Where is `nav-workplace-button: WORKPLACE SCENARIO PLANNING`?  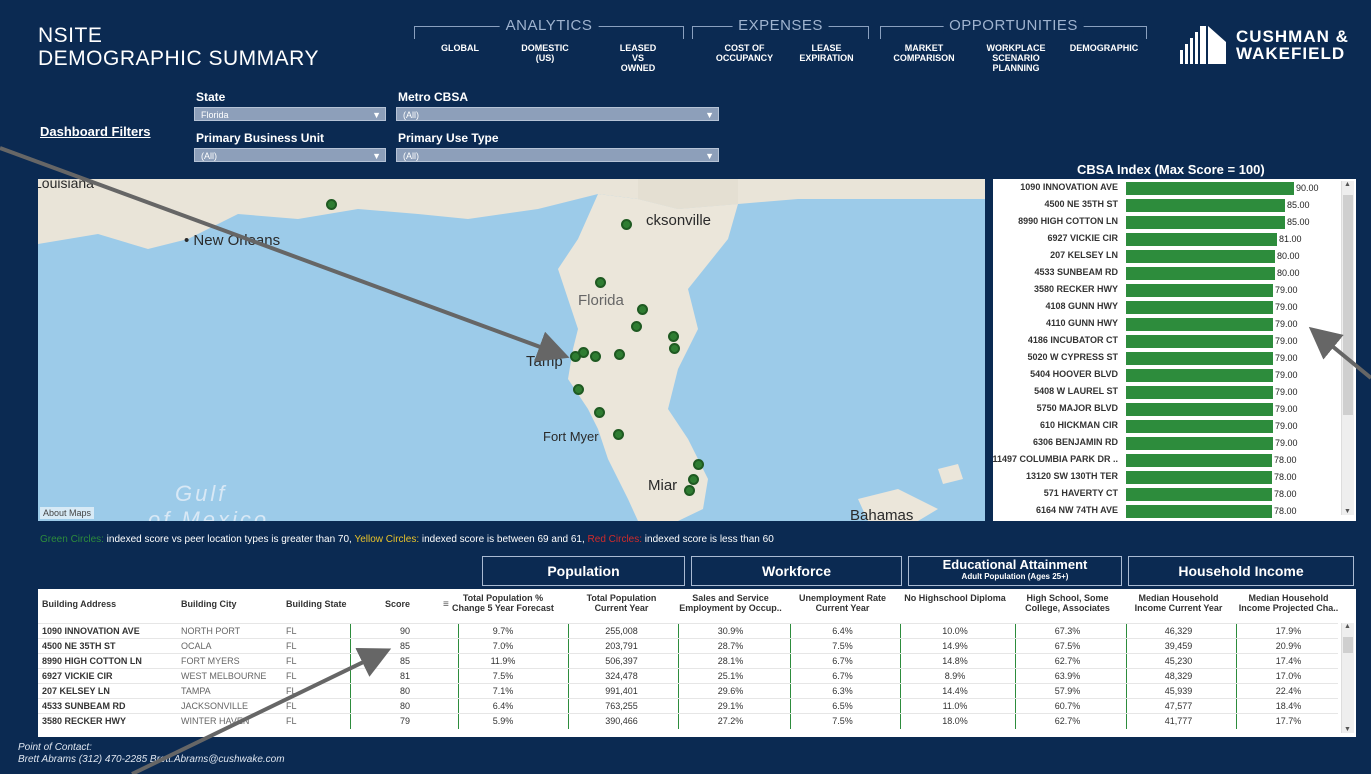
nav-workplace-button: WORKPLACE SCENARIO PLANNING is located at coordinates (1016, 58).